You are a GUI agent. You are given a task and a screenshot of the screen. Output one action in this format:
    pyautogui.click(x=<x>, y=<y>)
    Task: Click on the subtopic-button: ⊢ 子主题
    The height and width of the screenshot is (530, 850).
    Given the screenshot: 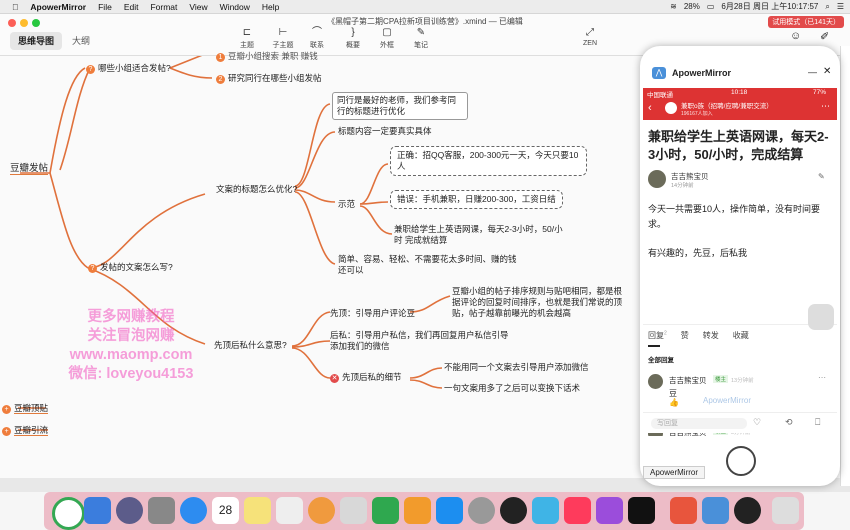 What is the action you would take?
    pyautogui.click(x=283, y=38)
    